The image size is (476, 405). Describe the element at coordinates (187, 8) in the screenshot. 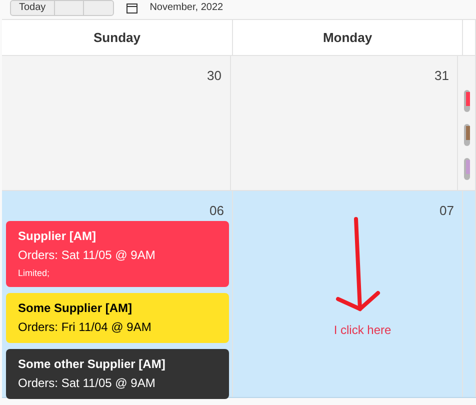

I see `month-label: November, 2022` at that location.